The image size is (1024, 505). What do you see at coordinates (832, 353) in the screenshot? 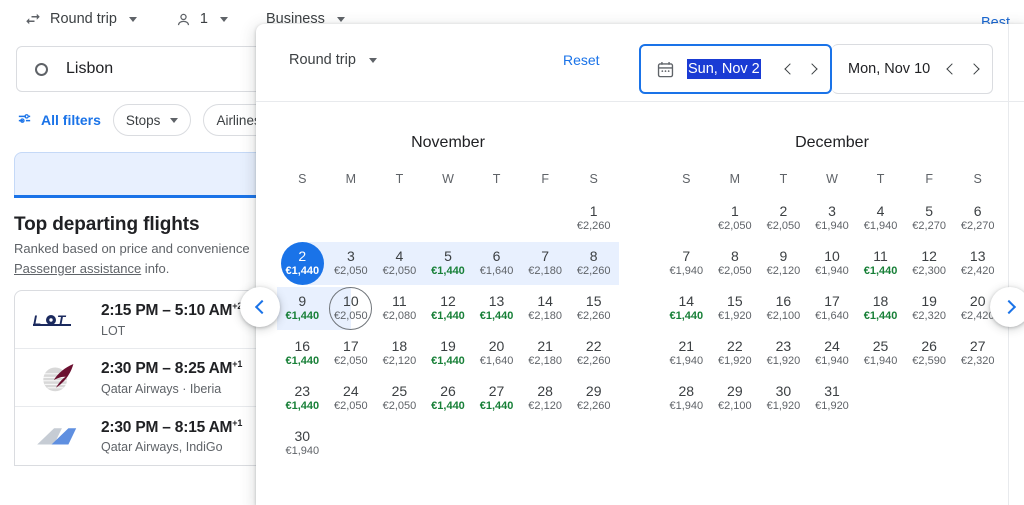
I see `calendar-day-cell: 24 €1,940` at bounding box center [832, 353].